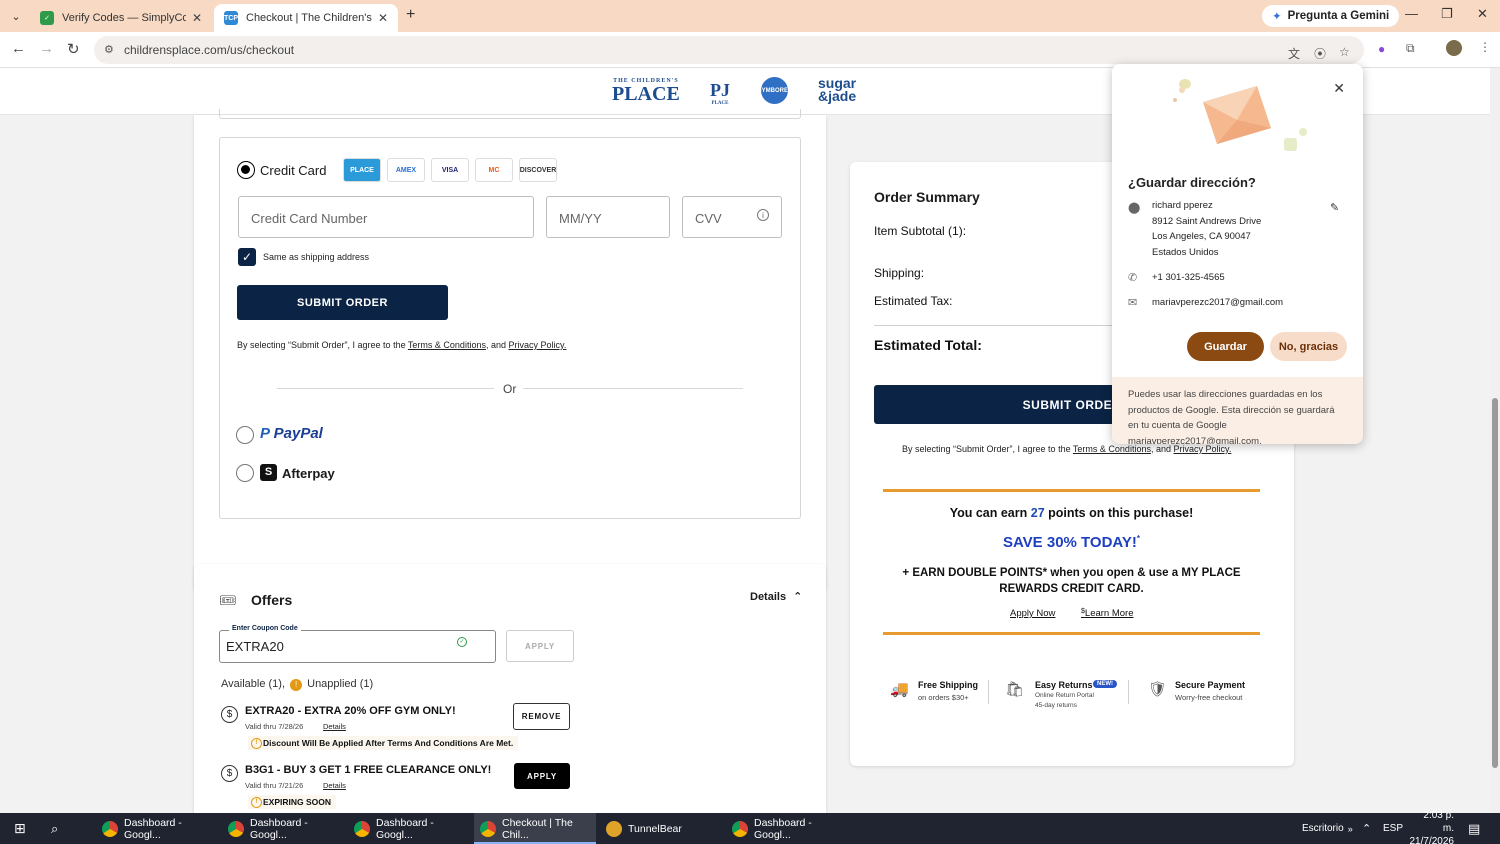 The height and width of the screenshot is (844, 1500). I want to click on back-arrow-icon: ←, so click(18, 48).